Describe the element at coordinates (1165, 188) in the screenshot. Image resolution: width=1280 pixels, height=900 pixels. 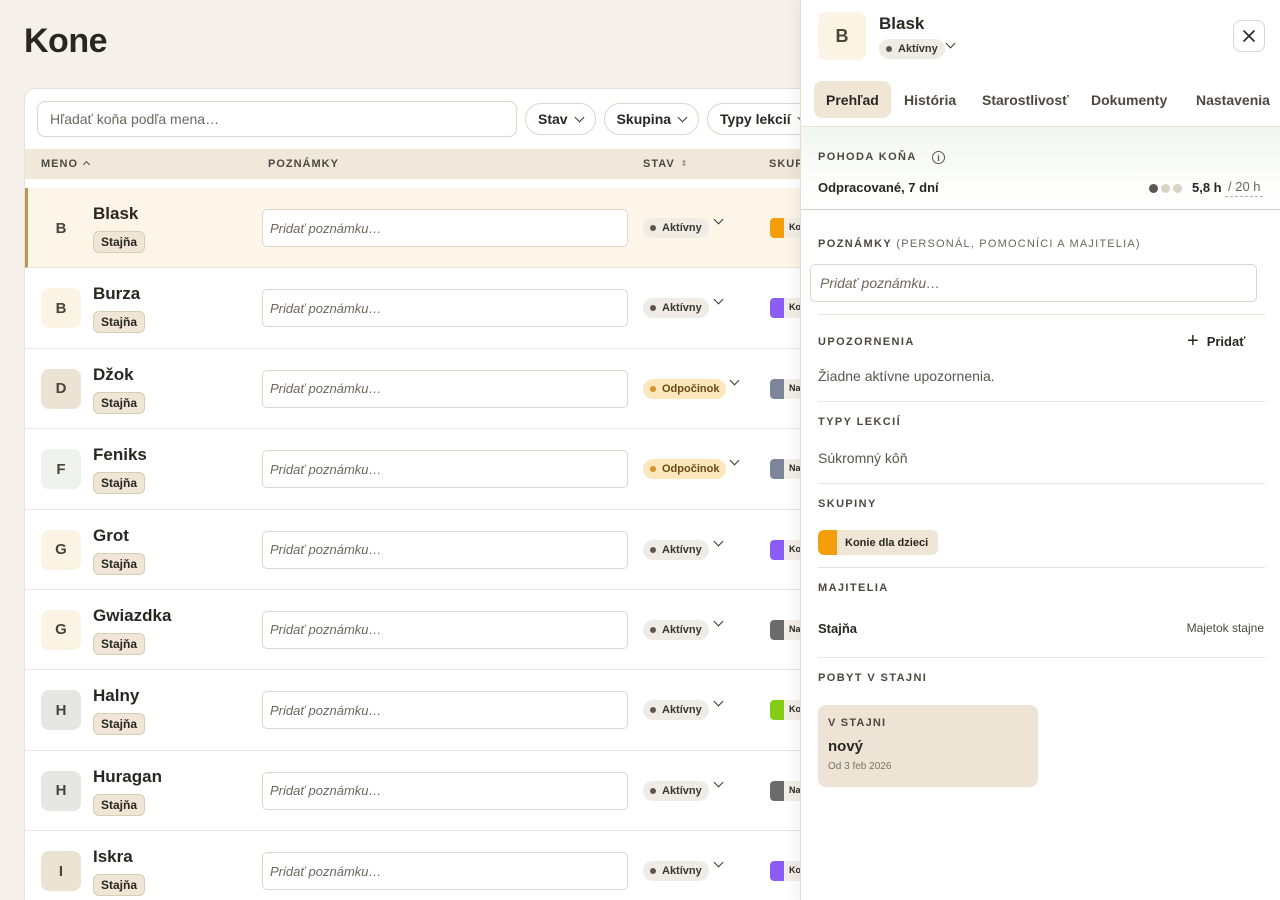
I see `workload-dot` at that location.